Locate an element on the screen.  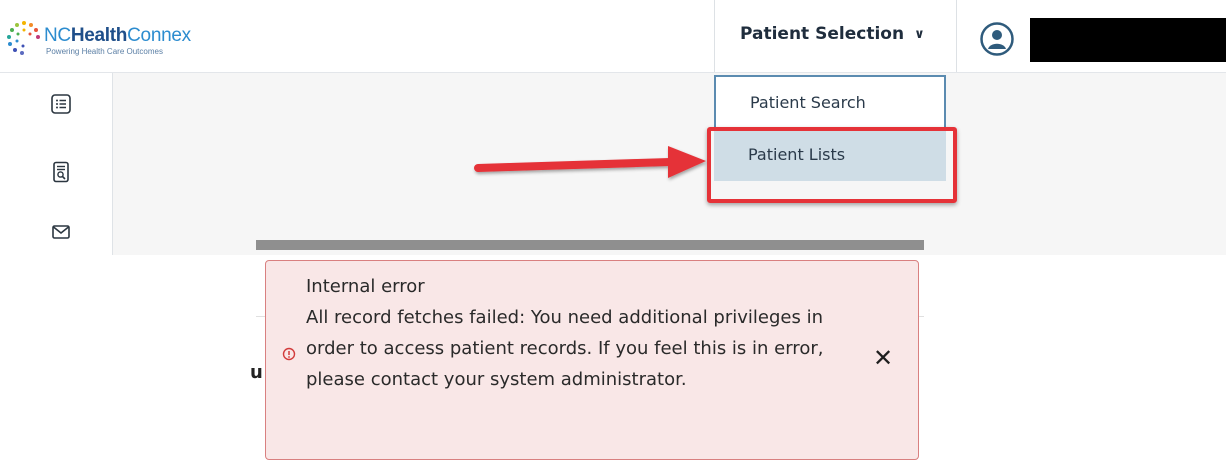
patient-selection-label: Patient Selection is located at coordinates (822, 34).